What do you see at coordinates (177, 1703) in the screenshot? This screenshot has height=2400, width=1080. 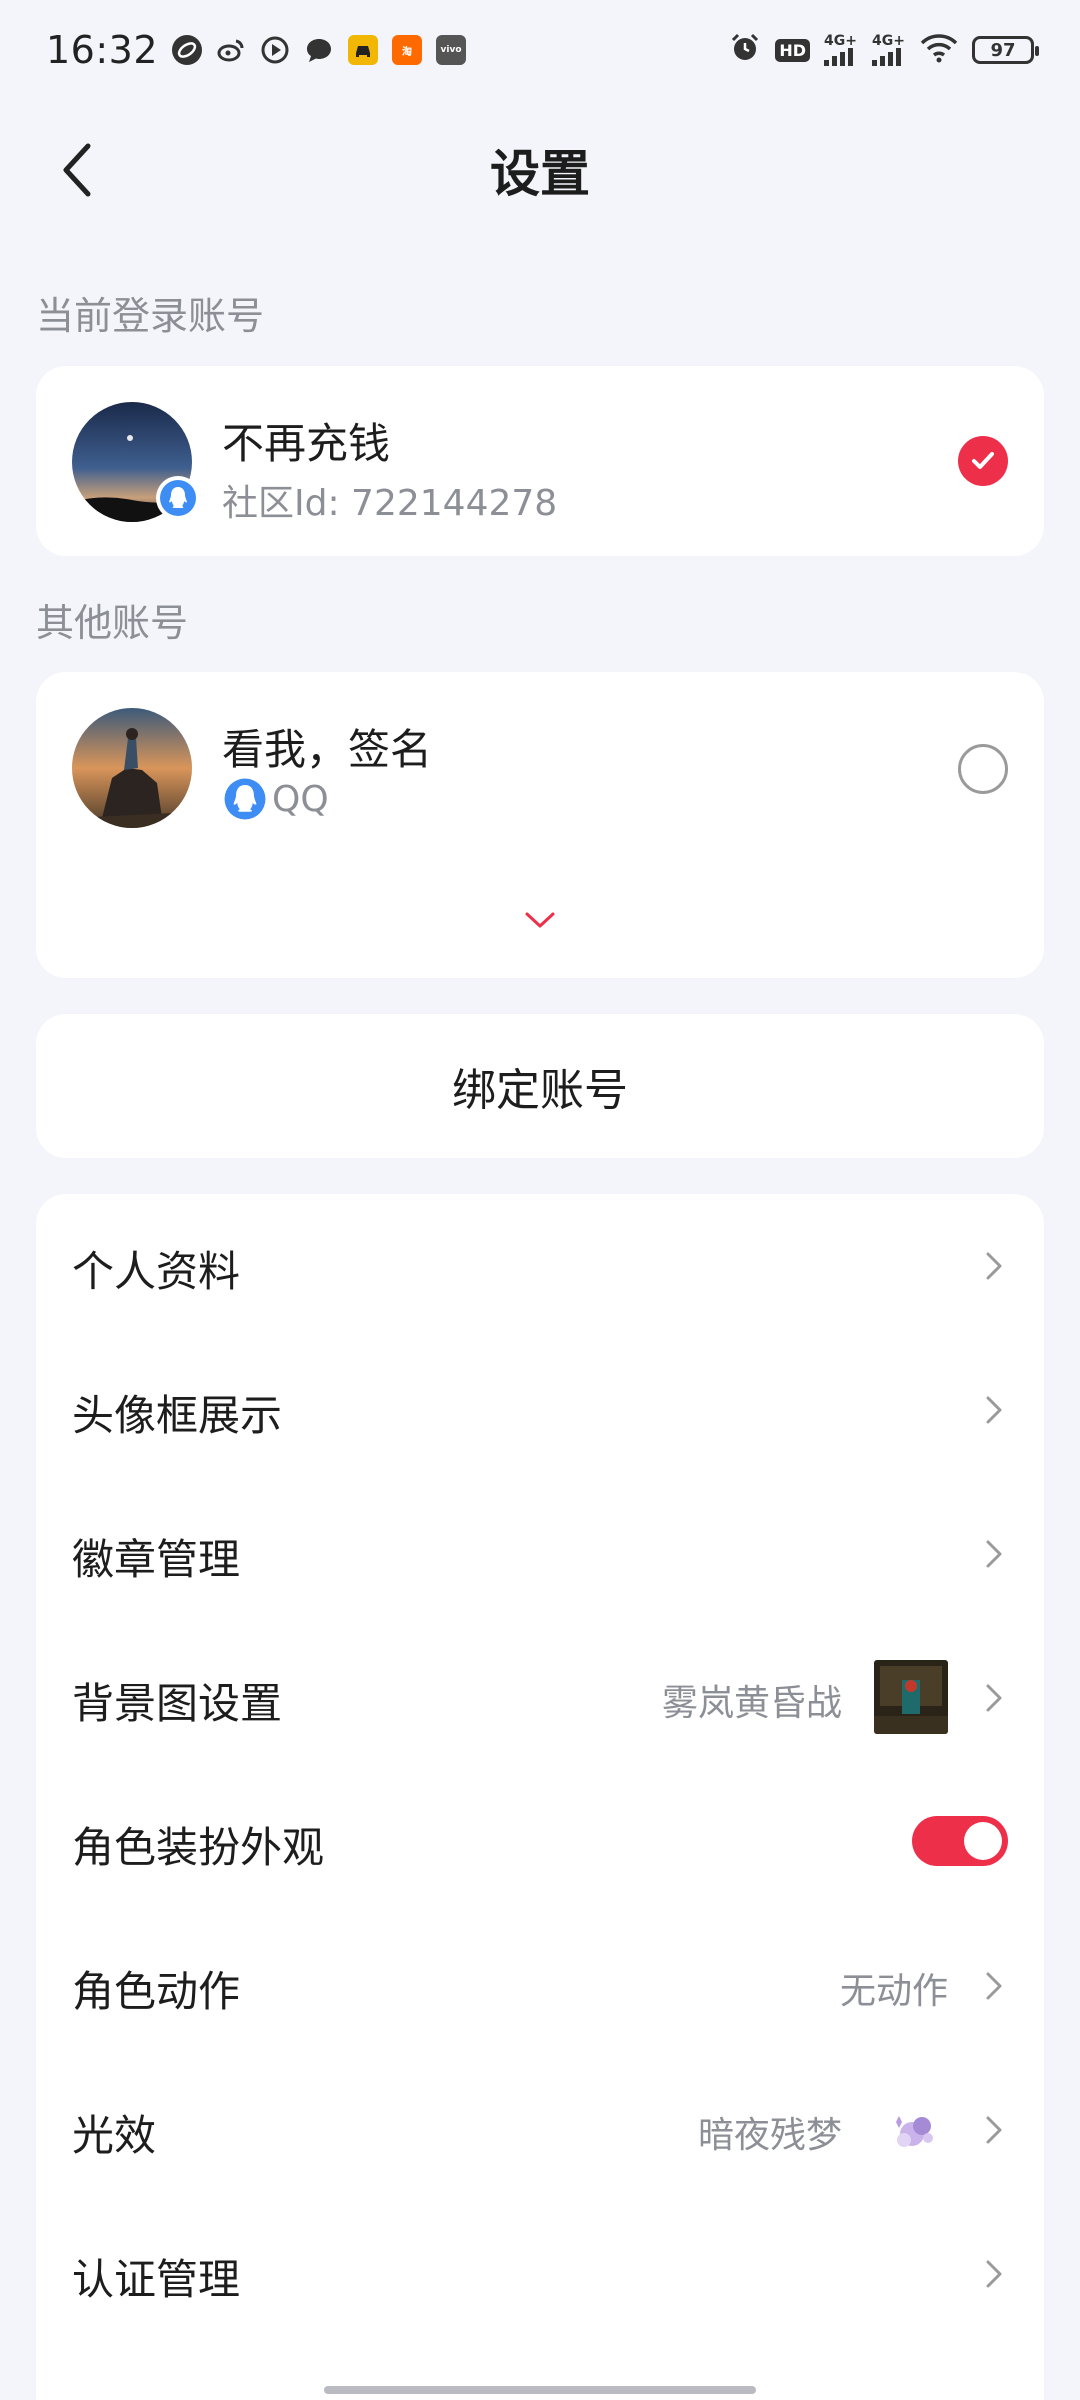 I see `menu-item-label: 背景图设置` at bounding box center [177, 1703].